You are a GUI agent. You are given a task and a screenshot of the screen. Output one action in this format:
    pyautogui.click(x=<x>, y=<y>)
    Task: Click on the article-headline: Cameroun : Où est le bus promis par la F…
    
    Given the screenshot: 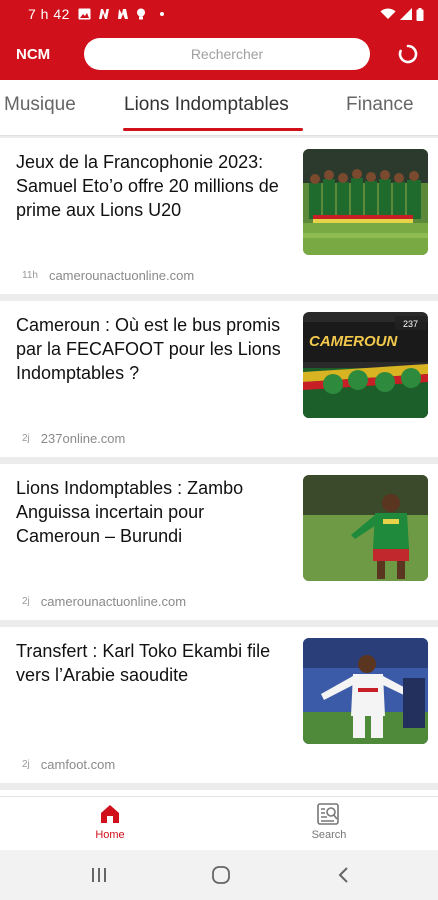 What is the action you would take?
    pyautogui.click(x=153, y=349)
    